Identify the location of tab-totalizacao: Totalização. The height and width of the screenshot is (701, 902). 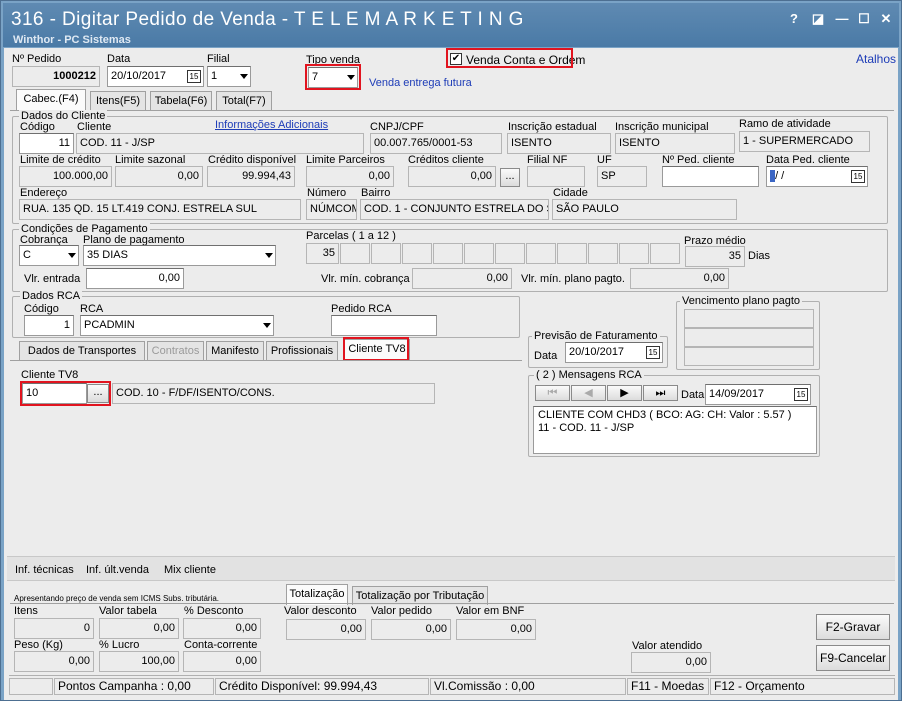
(317, 594).